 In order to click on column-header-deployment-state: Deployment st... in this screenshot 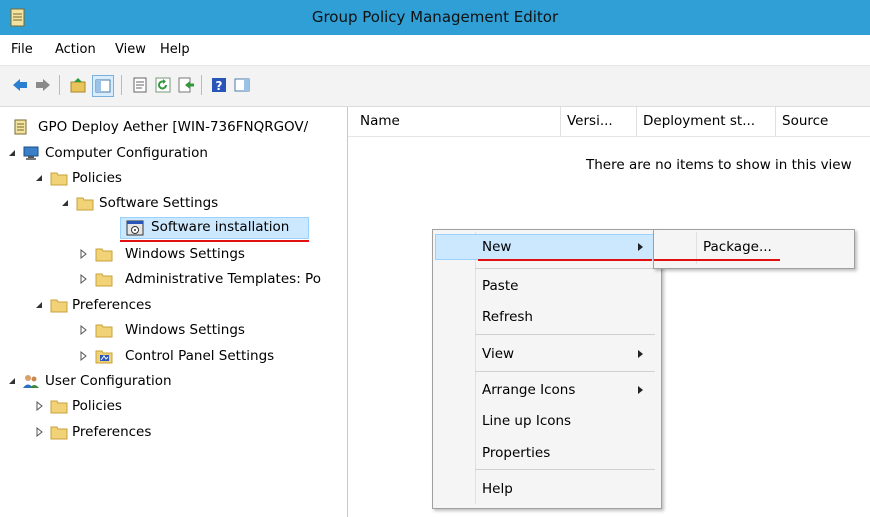, I will do `click(706, 121)`.